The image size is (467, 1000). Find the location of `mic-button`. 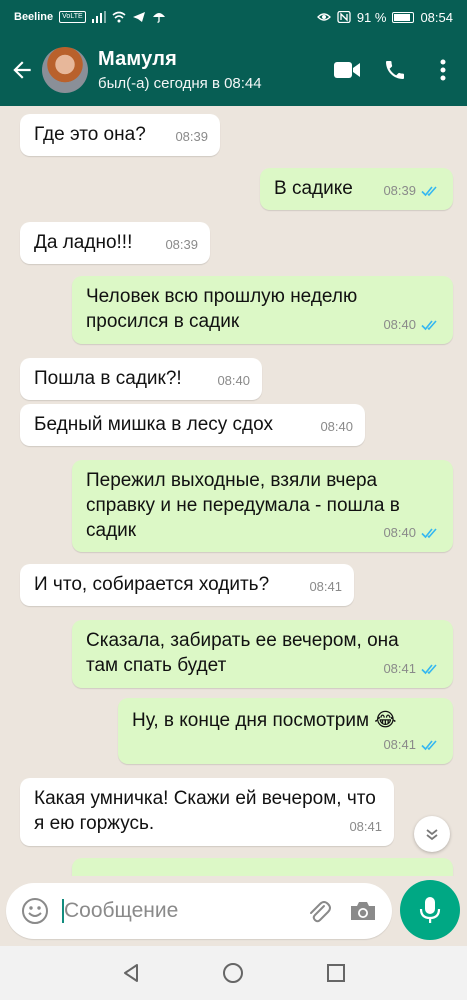

mic-button is located at coordinates (430, 910).